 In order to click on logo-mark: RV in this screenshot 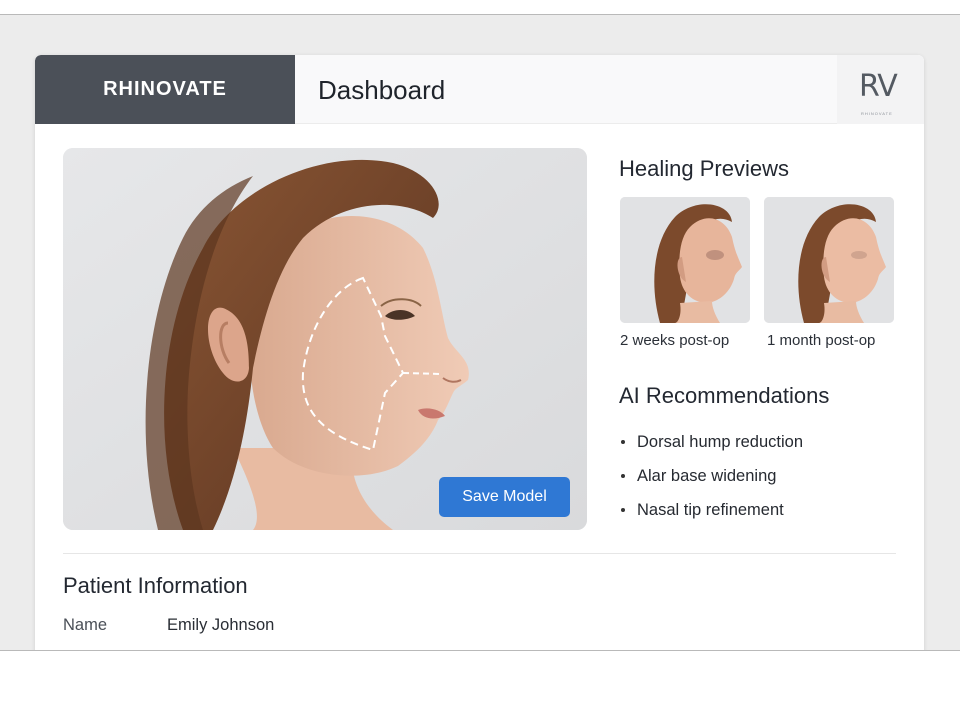, I will do `click(878, 86)`.